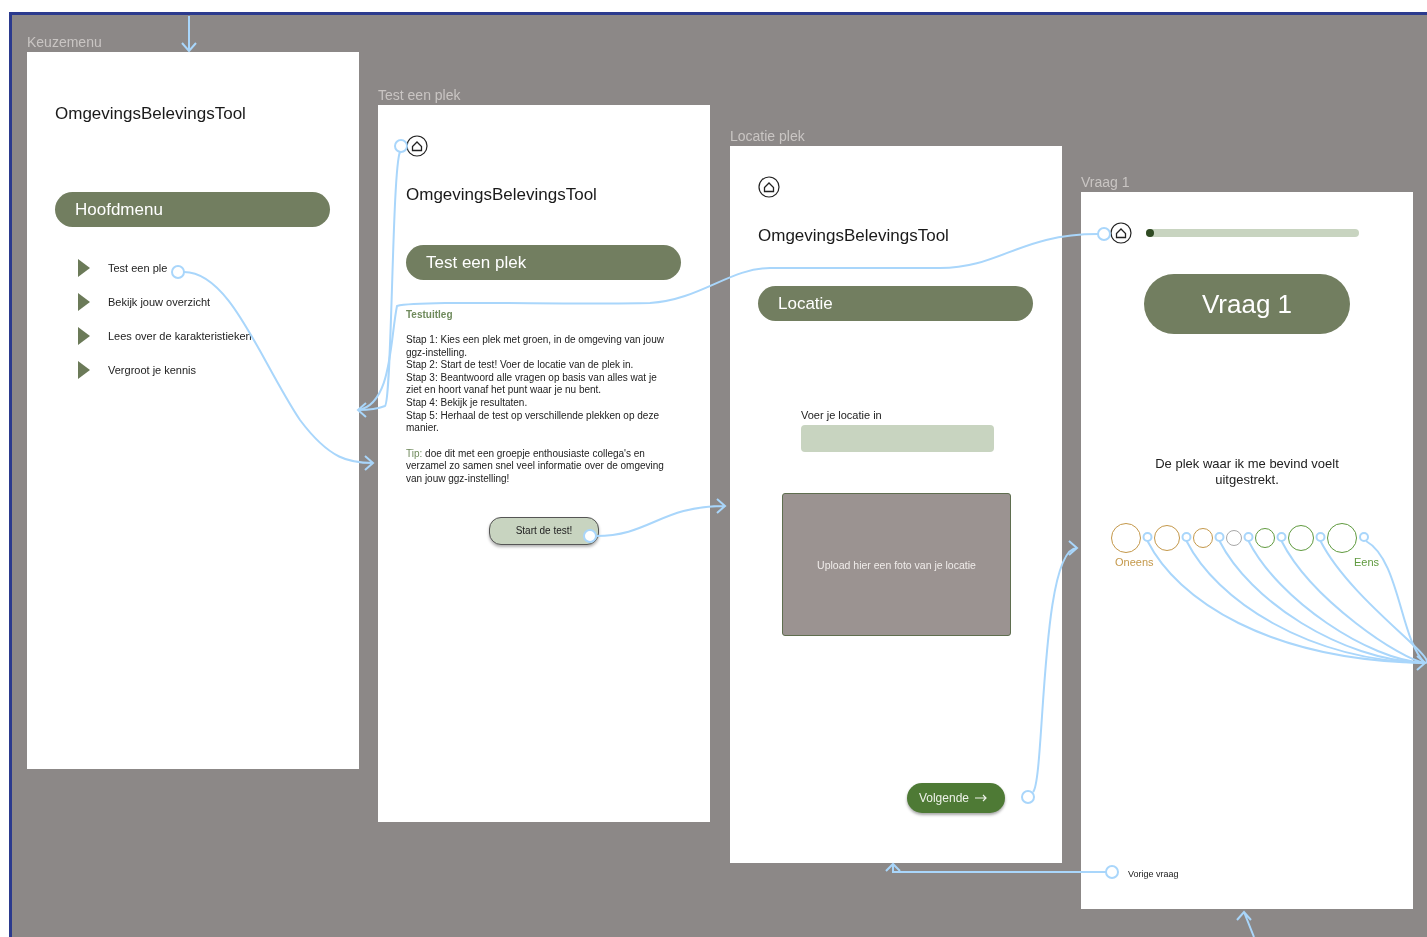 The height and width of the screenshot is (937, 1427). I want to click on menu-item: Vergroot je kennis, so click(152, 370).